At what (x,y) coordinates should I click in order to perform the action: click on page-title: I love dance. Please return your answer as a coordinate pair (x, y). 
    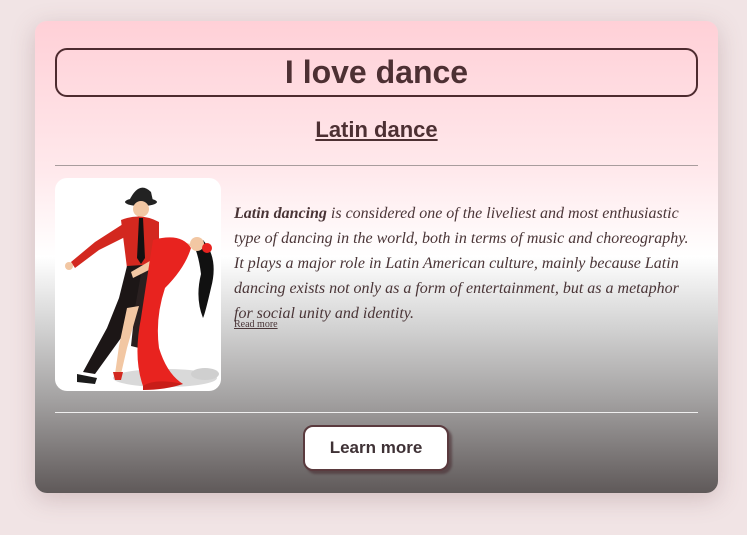
    Looking at the image, I should click on (376, 72).